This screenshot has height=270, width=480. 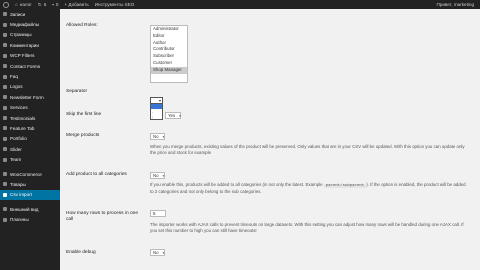 I want to click on role-option: Editor, so click(x=169, y=36).